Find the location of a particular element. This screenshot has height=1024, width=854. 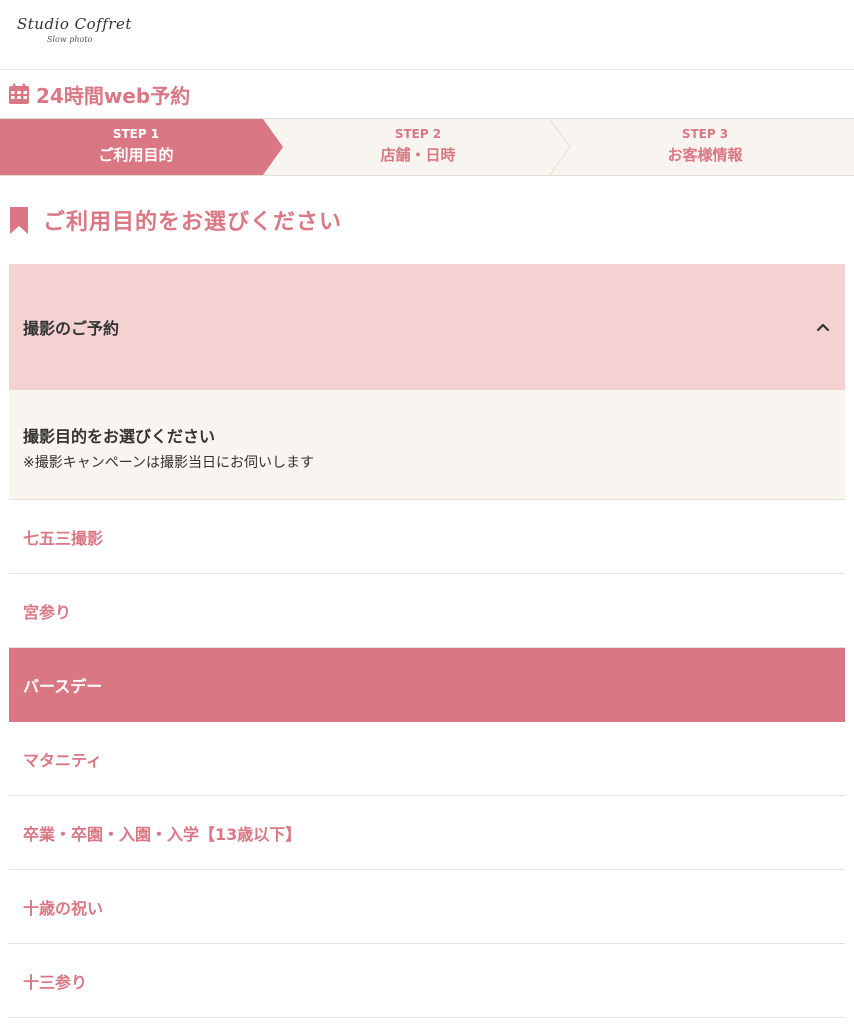

accordion-header: 撮影のご予約 is located at coordinates (427, 327).